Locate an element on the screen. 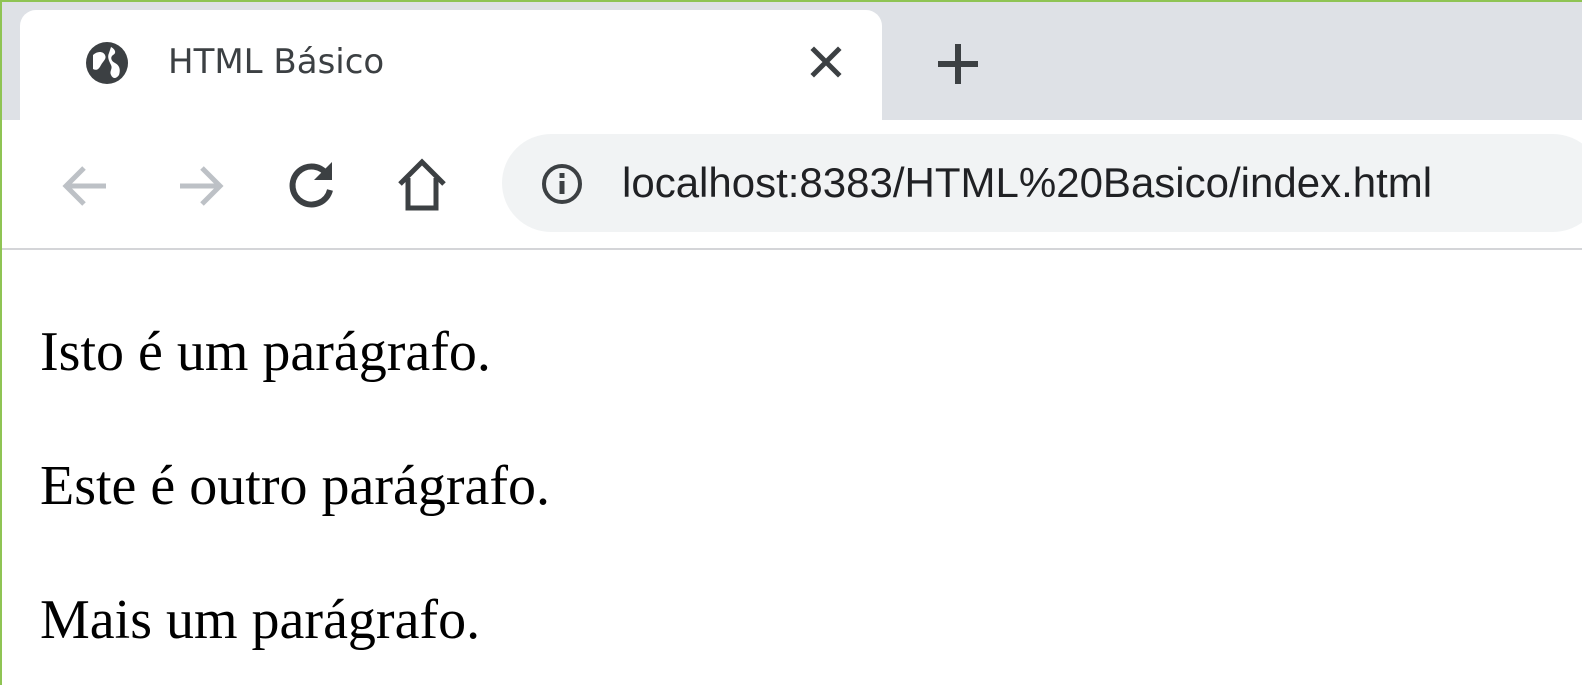 The width and height of the screenshot is (1582, 685). paragraph: Isto é um parágrafo. is located at coordinates (265, 352).